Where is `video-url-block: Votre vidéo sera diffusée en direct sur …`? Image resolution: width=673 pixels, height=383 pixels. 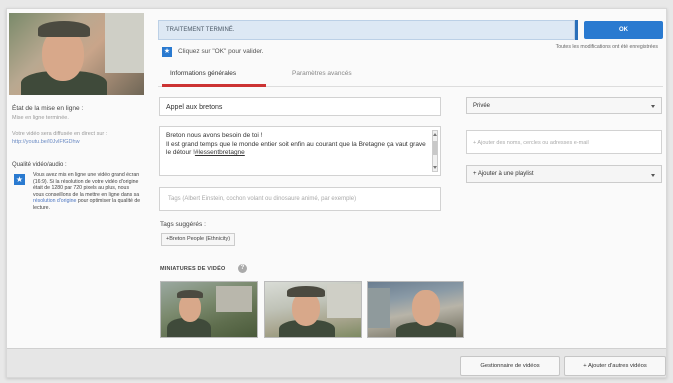
video-url-block: Votre vidéo sera diffusée en direct sur … is located at coordinates (72, 138).